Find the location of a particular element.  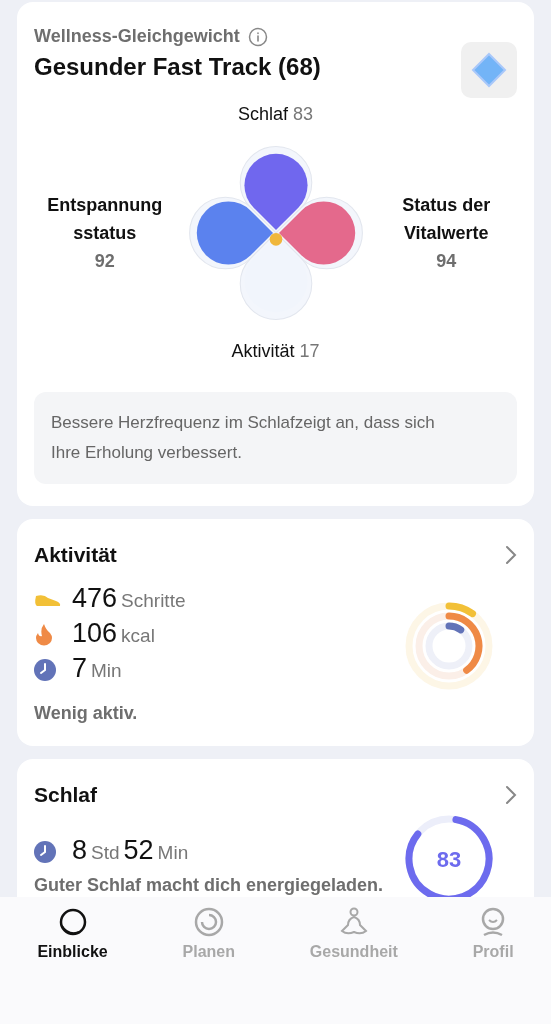

metric-unit: Schritte is located at coordinates (153, 601).